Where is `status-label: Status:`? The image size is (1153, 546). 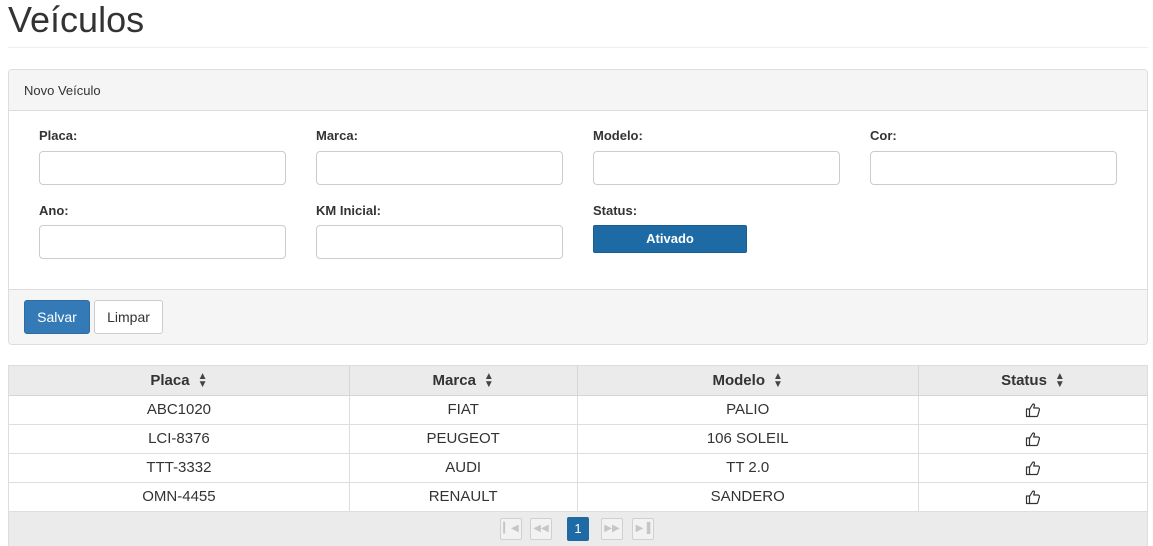 status-label: Status: is located at coordinates (615, 210).